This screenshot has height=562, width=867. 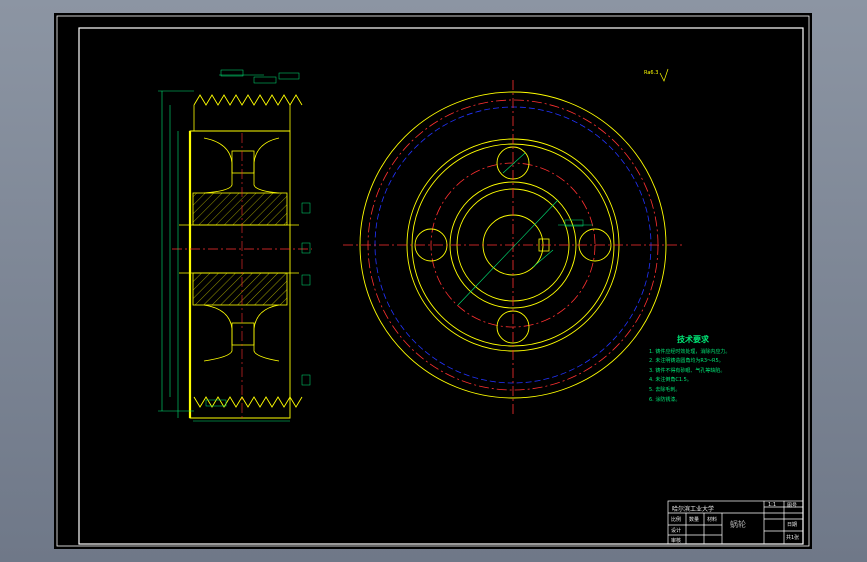 I want to click on technical-requirements-title: 技术要求, so click(x=693, y=339).